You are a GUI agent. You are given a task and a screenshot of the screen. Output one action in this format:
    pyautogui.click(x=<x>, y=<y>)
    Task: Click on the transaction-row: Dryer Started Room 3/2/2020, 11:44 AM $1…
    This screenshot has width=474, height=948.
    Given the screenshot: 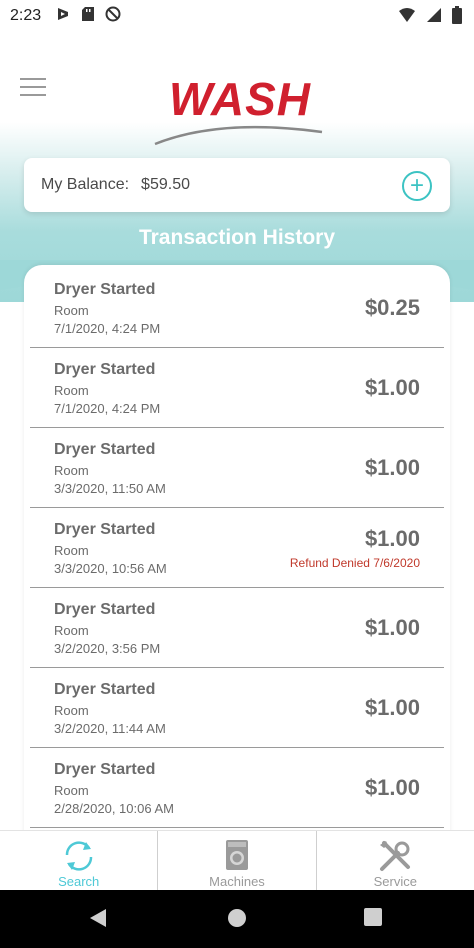 What is the action you would take?
    pyautogui.click(x=237, y=708)
    